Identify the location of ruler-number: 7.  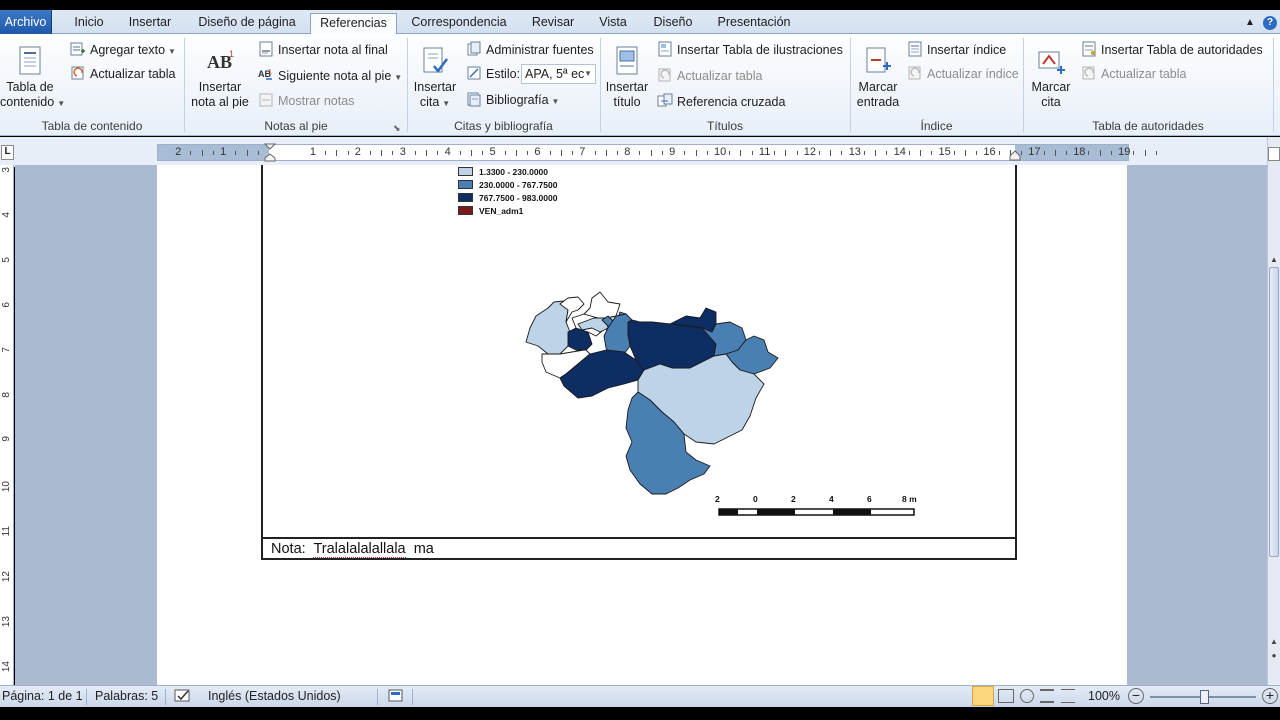
(582, 152).